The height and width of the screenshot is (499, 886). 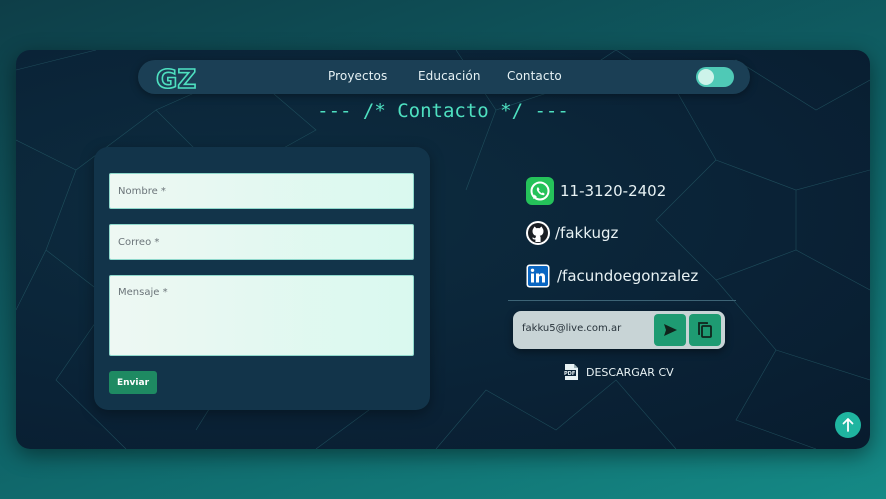 I want to click on send-button: Enviar, so click(x=133, y=382).